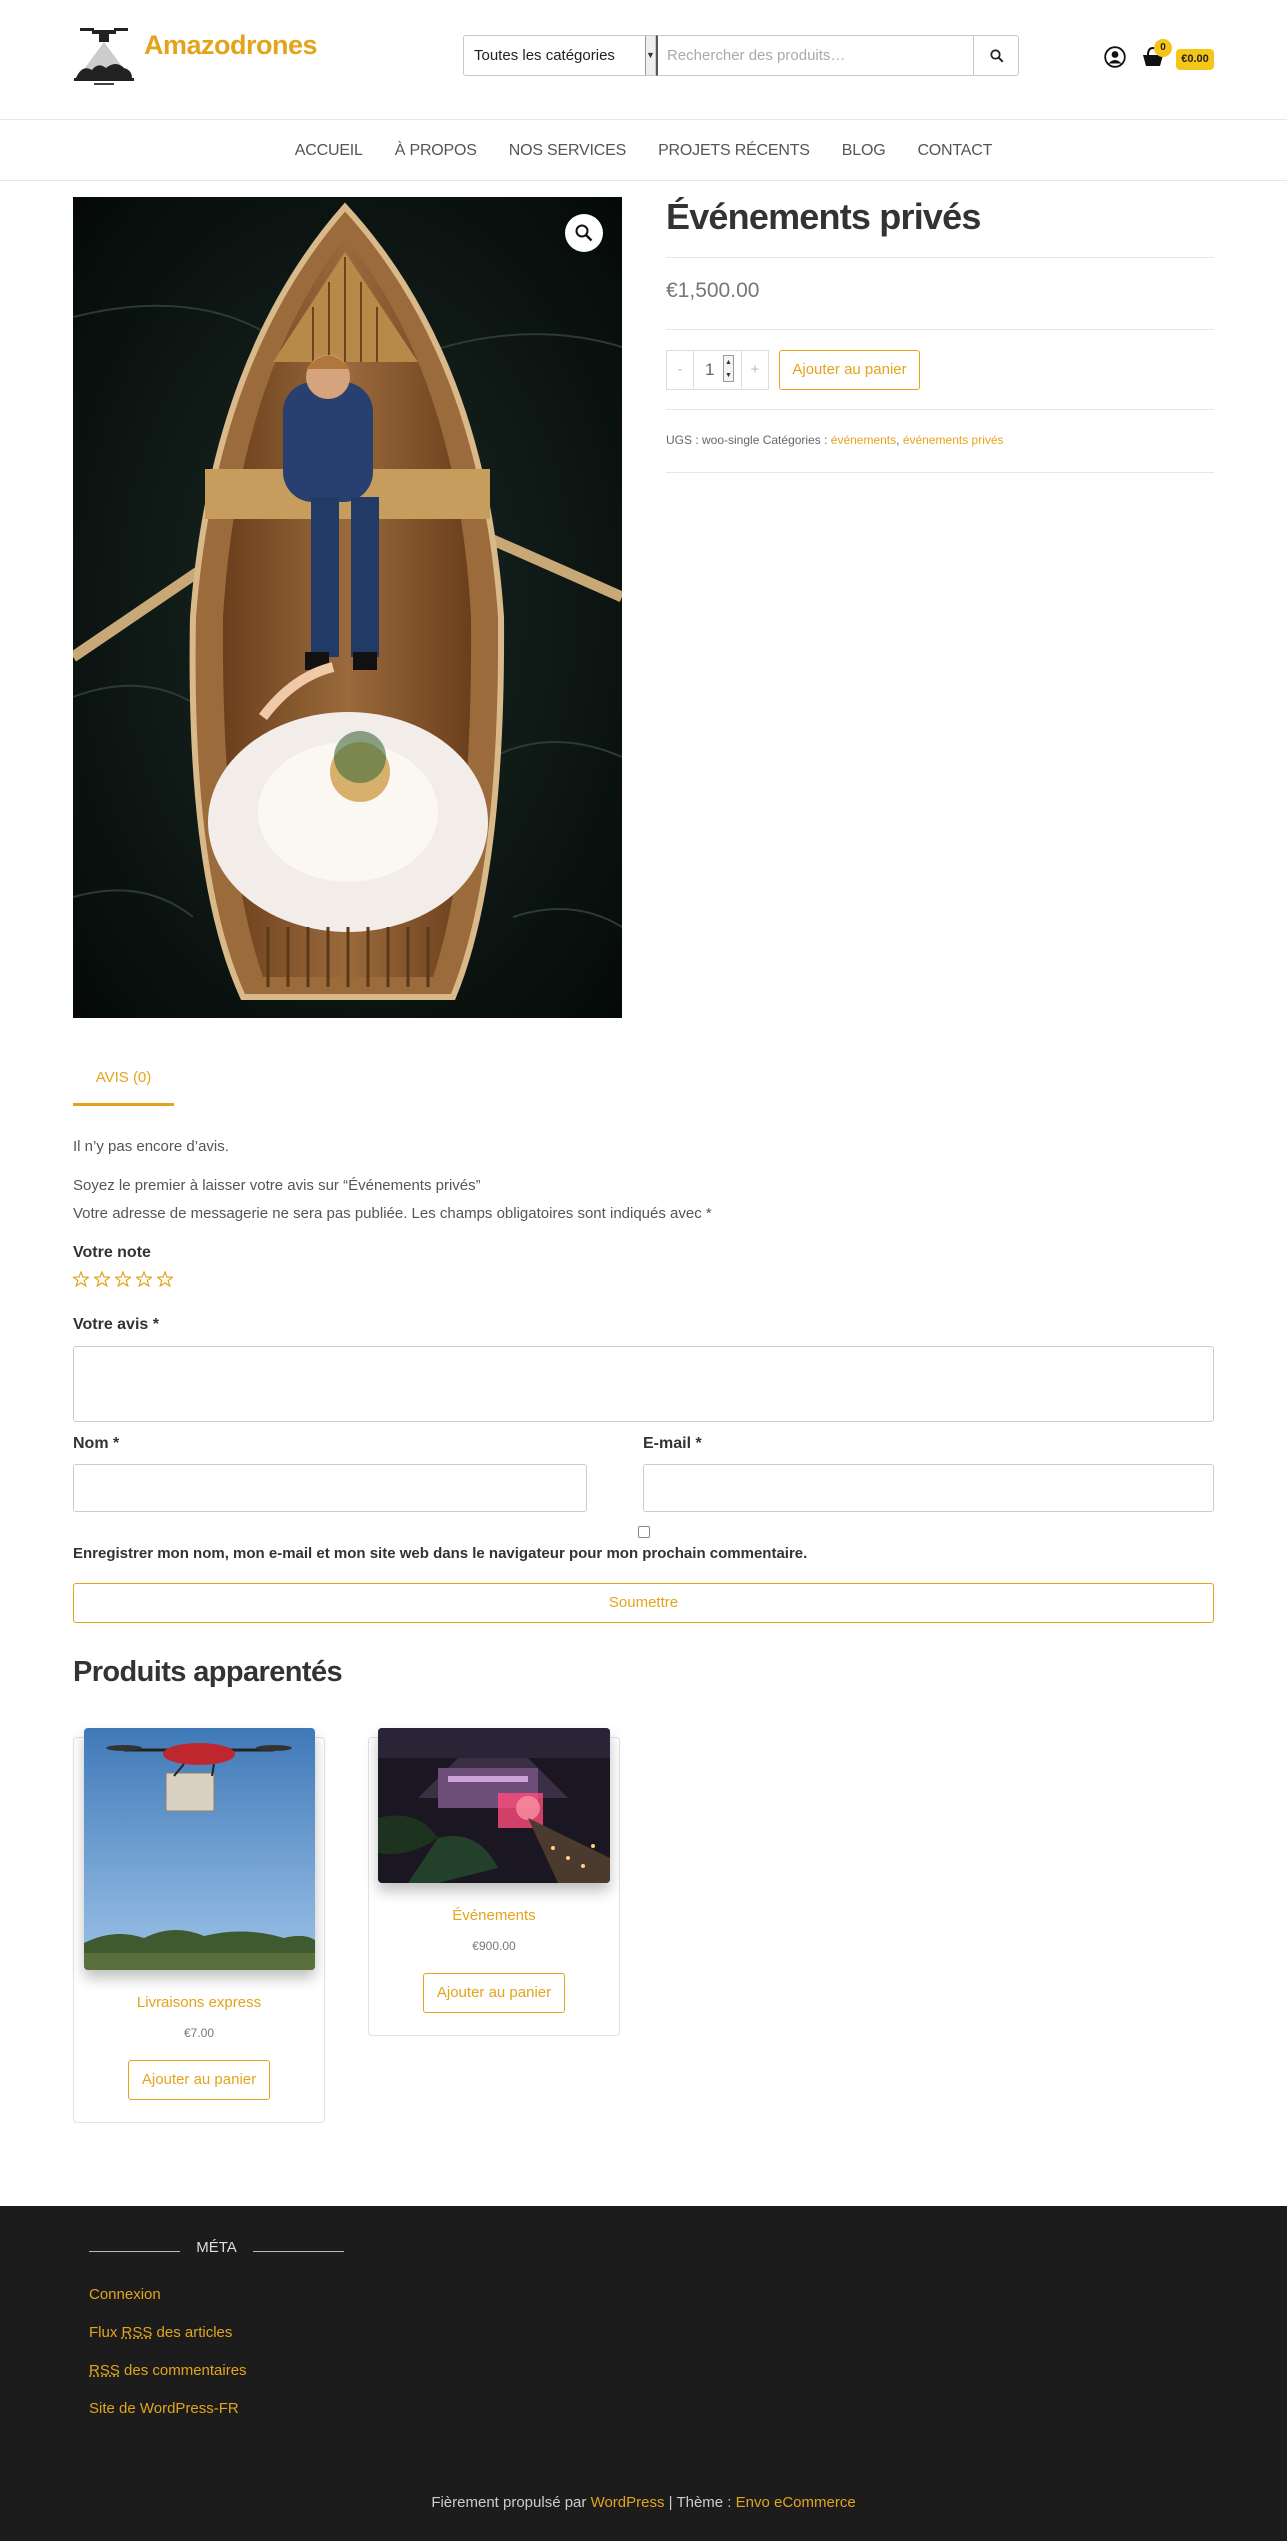 This screenshot has height=2541, width=1287. What do you see at coordinates (710, 369) in the screenshot?
I see `quantity-value: 1` at bounding box center [710, 369].